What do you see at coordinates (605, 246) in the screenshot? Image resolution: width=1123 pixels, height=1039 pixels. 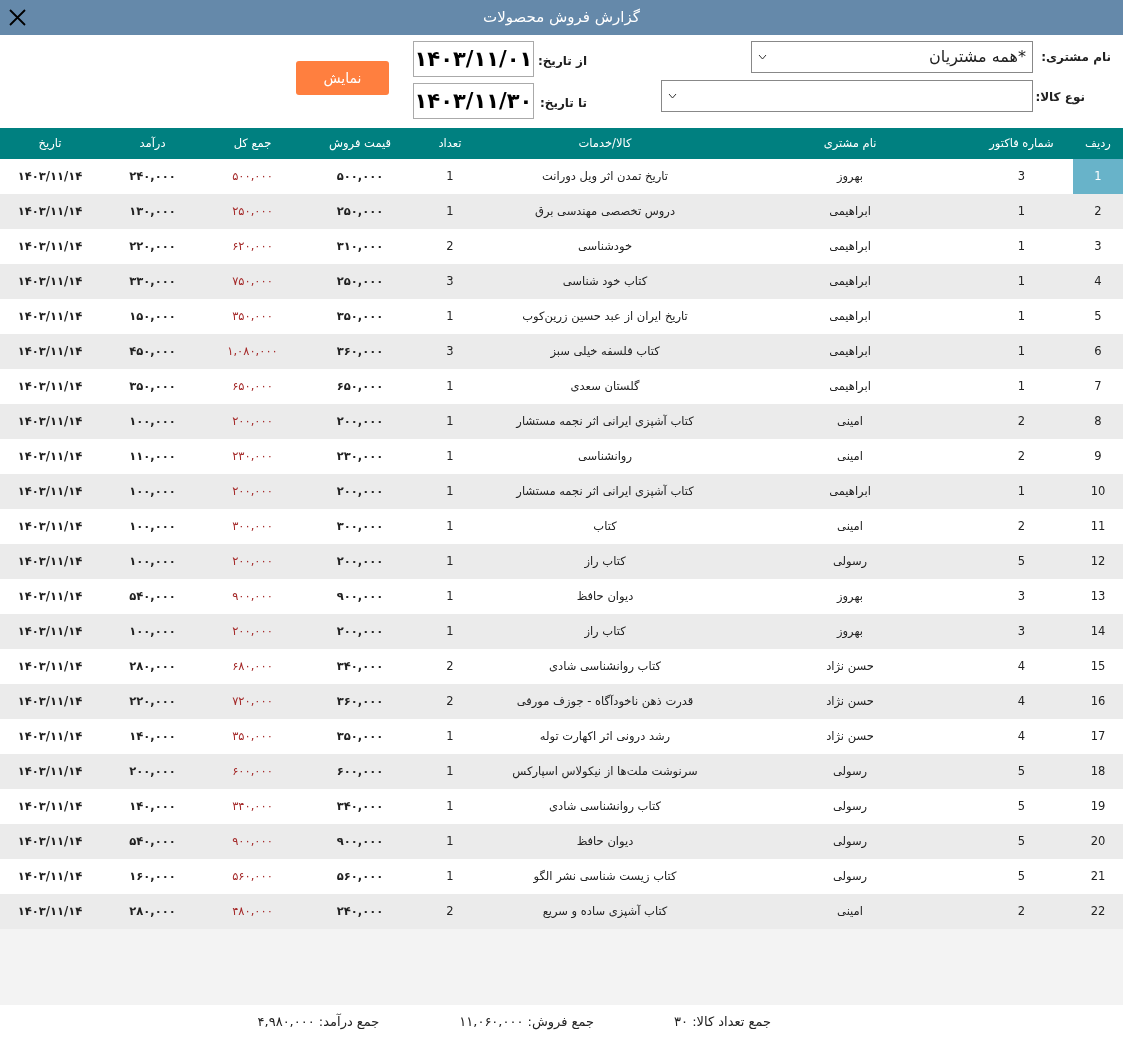 I see `table-cell: خودشناسی` at bounding box center [605, 246].